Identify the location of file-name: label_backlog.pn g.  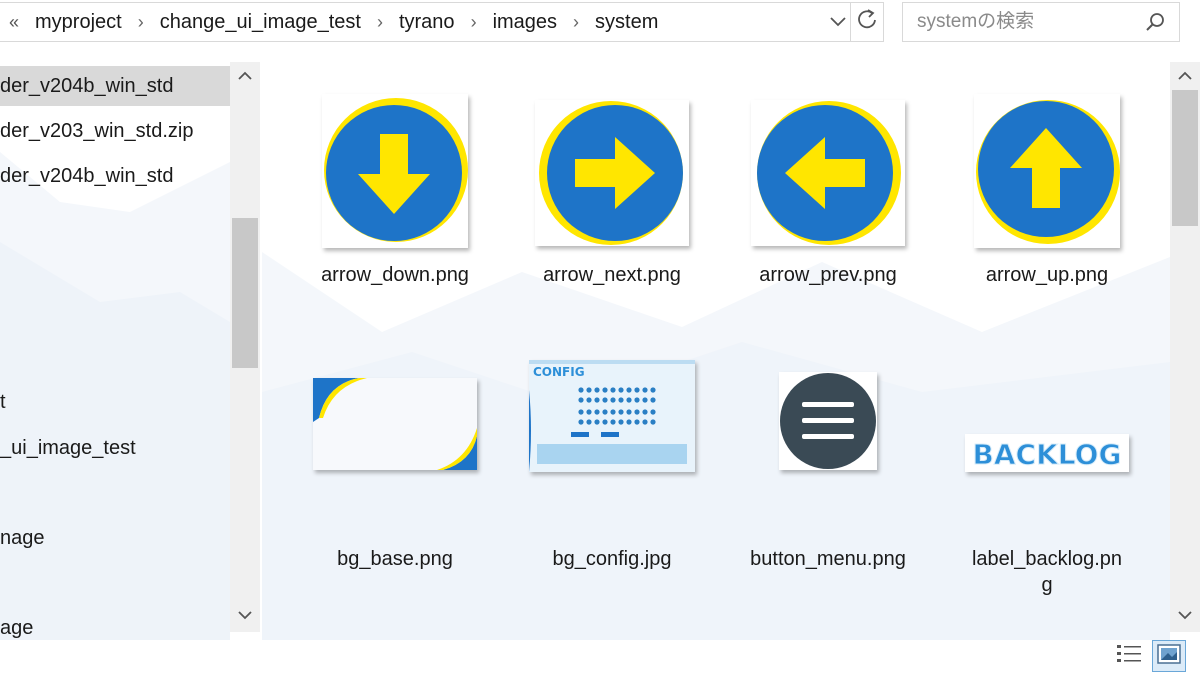
(1047, 572).